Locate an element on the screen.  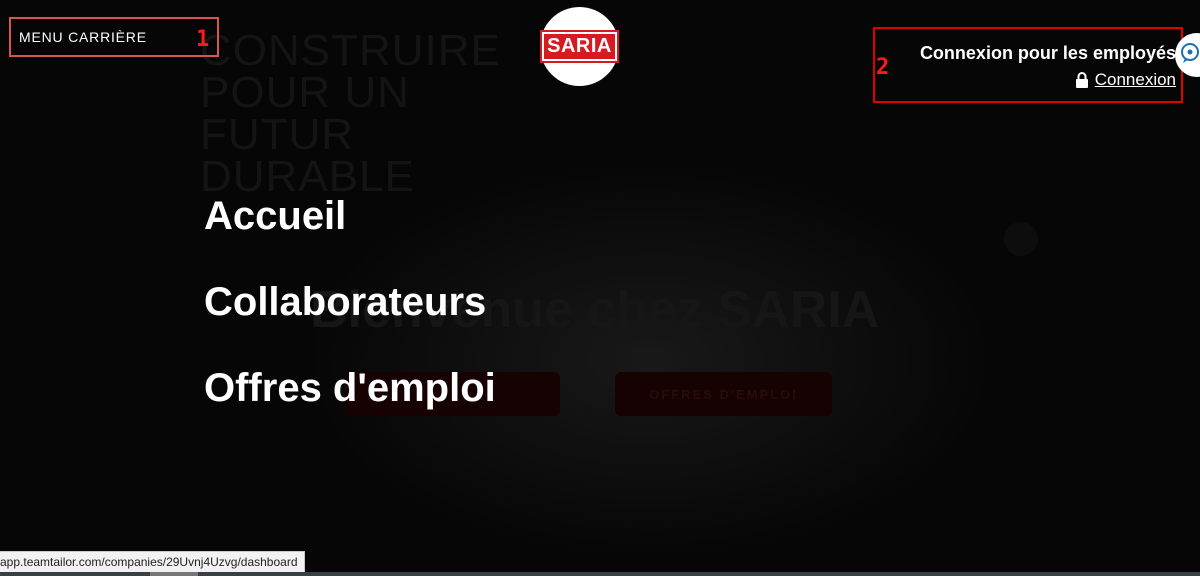
nav-item-offres-emploi: Offres d'emploi is located at coordinates (350, 405).